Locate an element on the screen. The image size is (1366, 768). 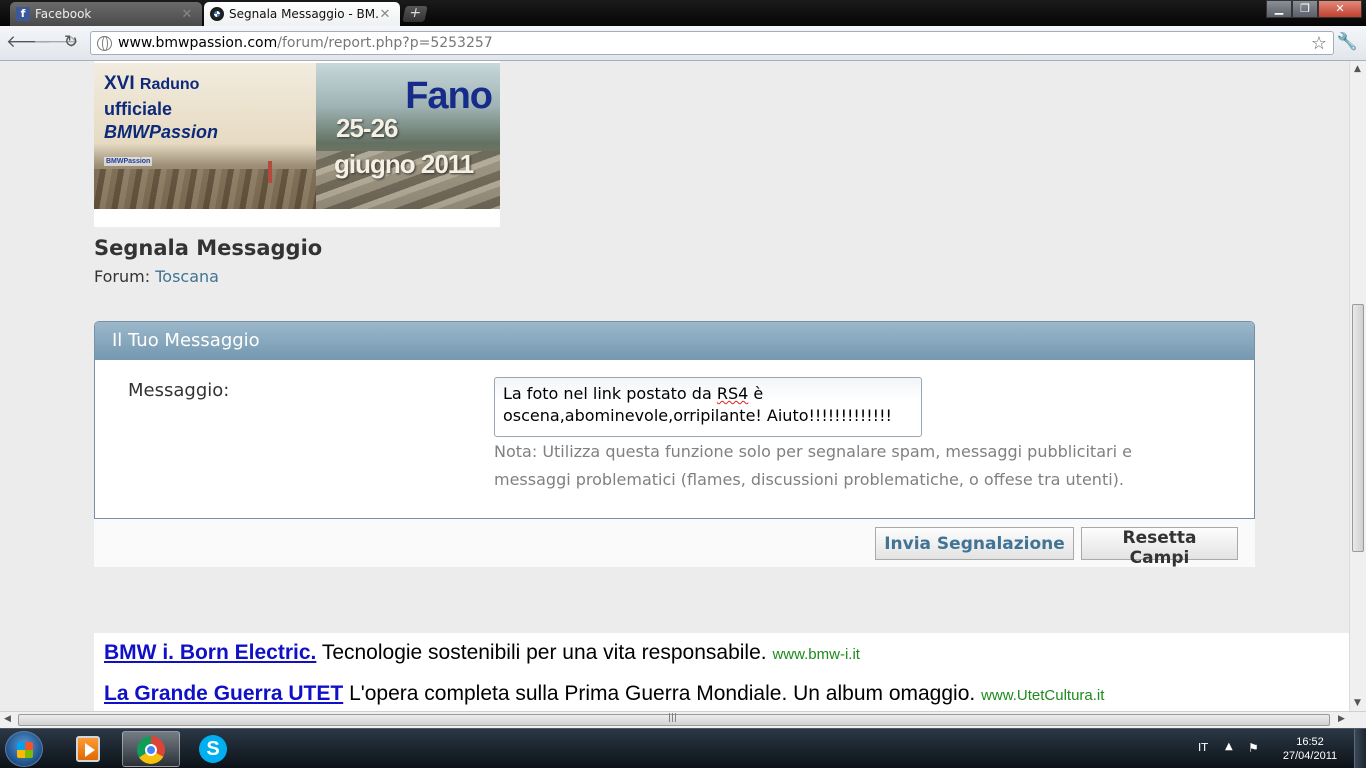
action-center-flag-icon: ⚑ is located at coordinates (1253, 748).